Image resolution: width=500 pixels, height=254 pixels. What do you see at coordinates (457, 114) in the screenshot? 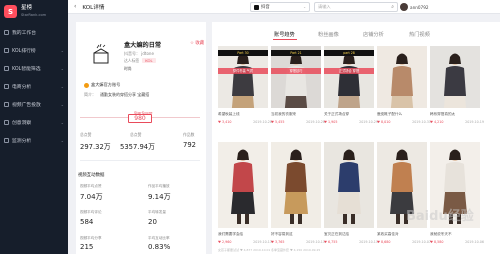
I see `video-description: 韩系穿搭真的太` at bounding box center [457, 114].